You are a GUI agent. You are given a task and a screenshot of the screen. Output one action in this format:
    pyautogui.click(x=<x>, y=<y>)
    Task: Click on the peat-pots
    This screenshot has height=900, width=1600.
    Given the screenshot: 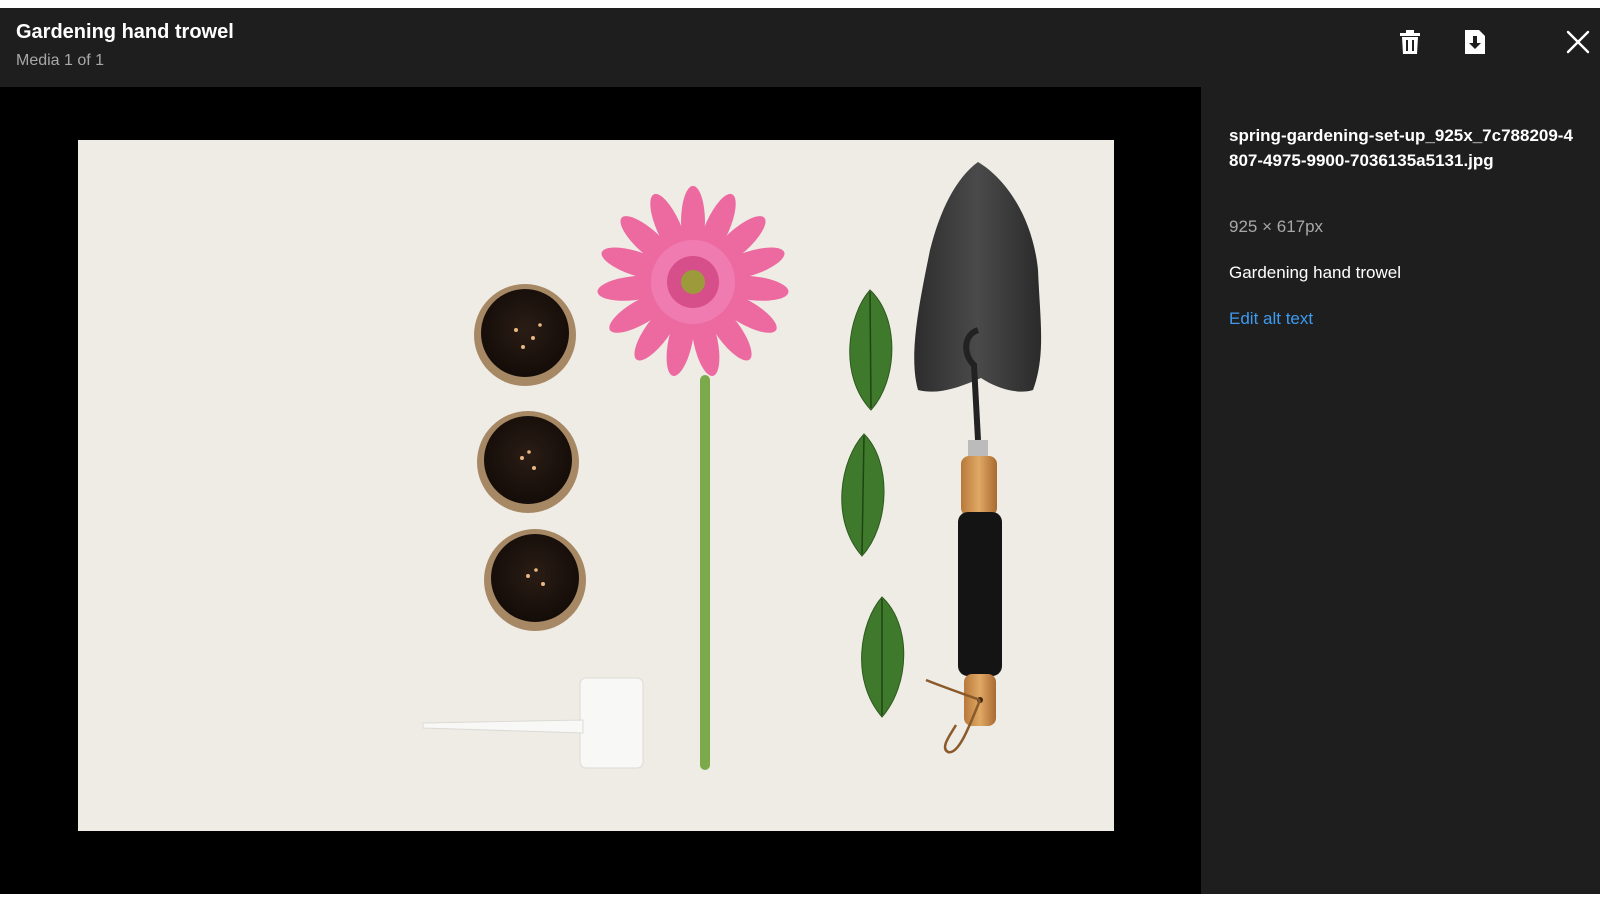 What is the action you would take?
    pyautogui.click(x=530, y=457)
    